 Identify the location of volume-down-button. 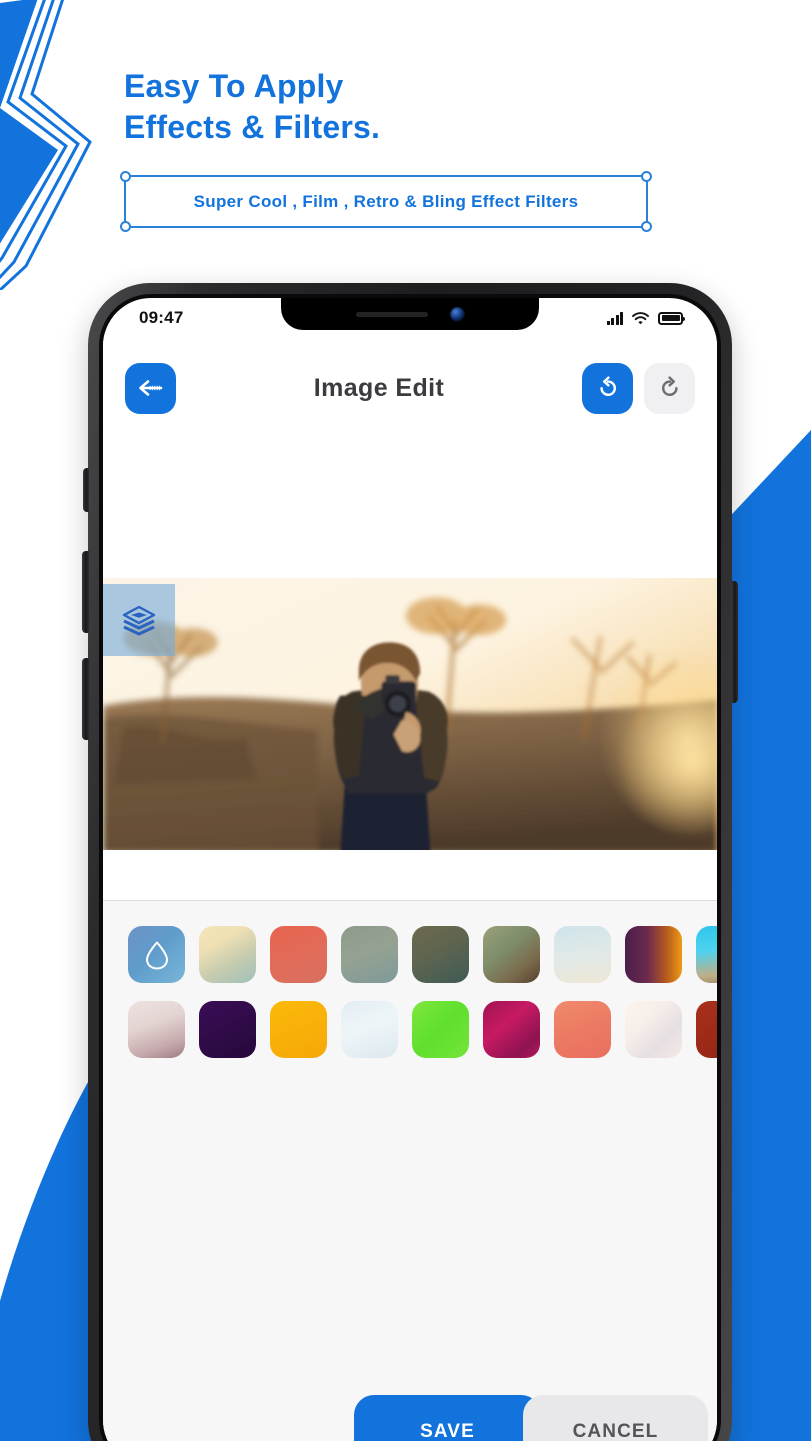
(85, 699).